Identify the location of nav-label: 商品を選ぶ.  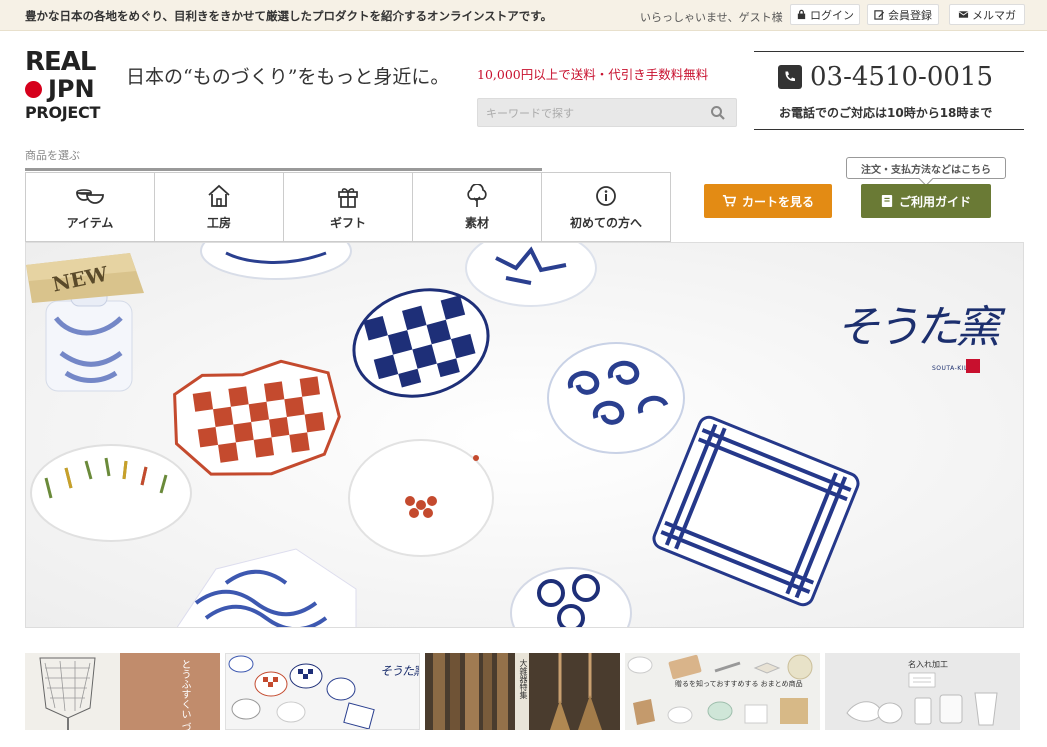
(52, 155).